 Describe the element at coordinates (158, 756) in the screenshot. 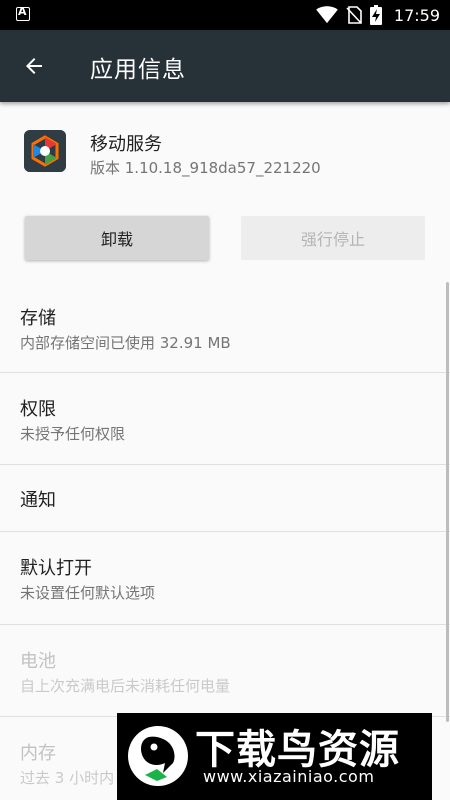

I see `bird-logo-icon` at that location.